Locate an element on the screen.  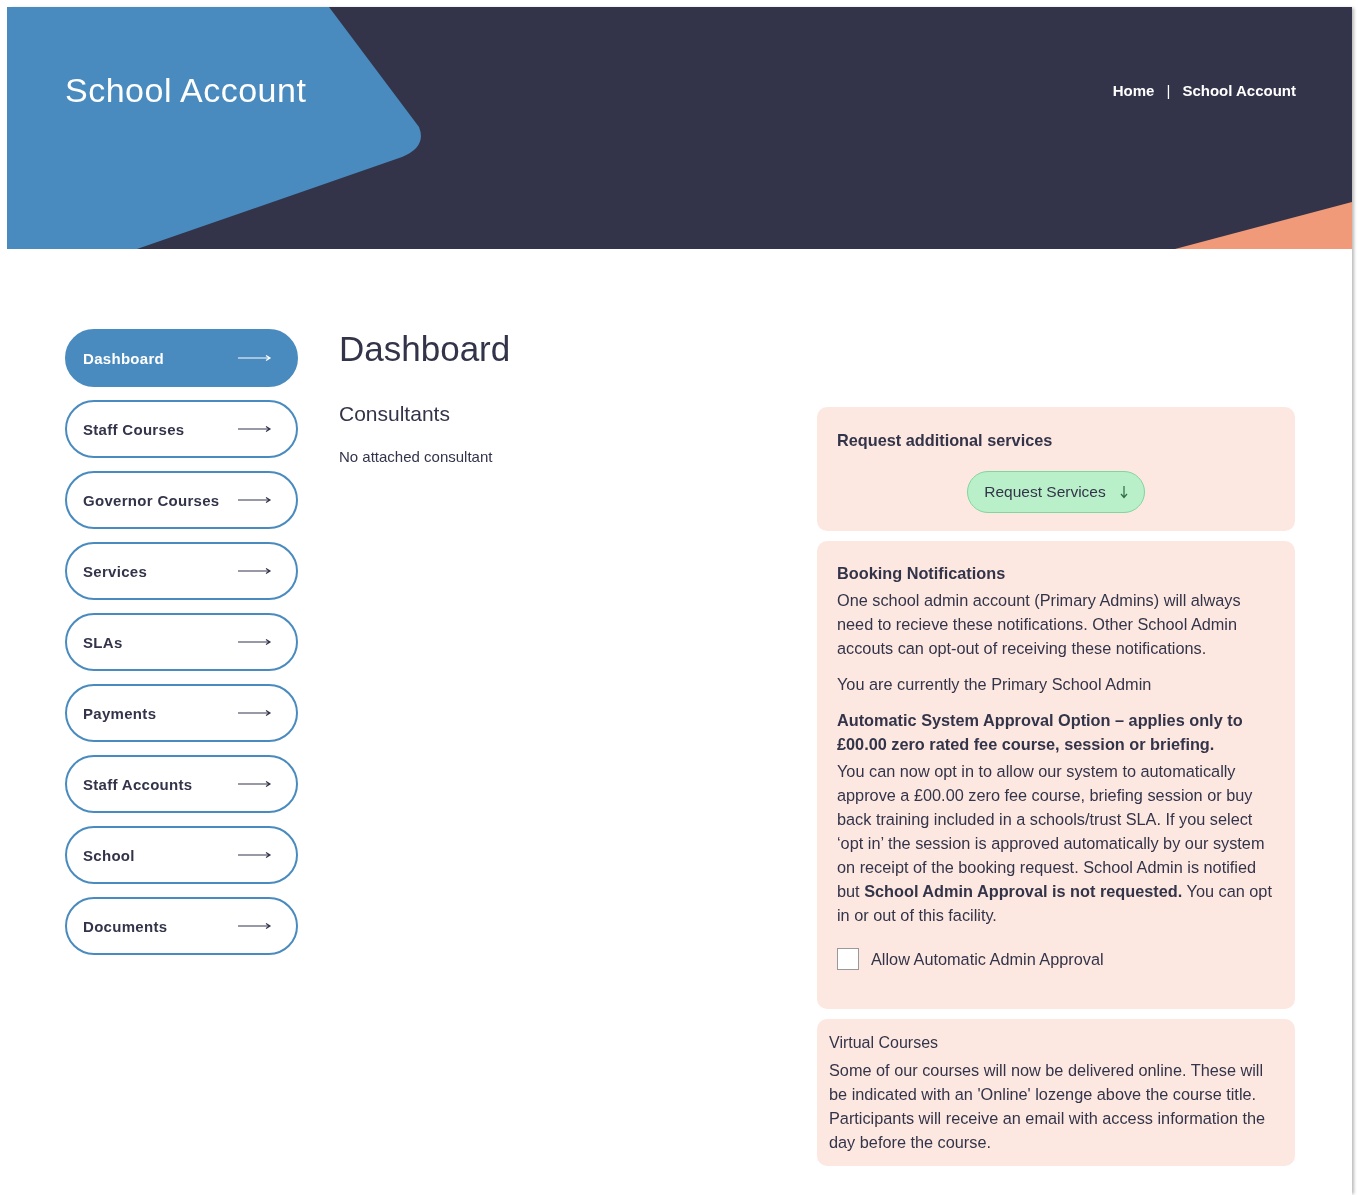
checkbox is located at coordinates (848, 959).